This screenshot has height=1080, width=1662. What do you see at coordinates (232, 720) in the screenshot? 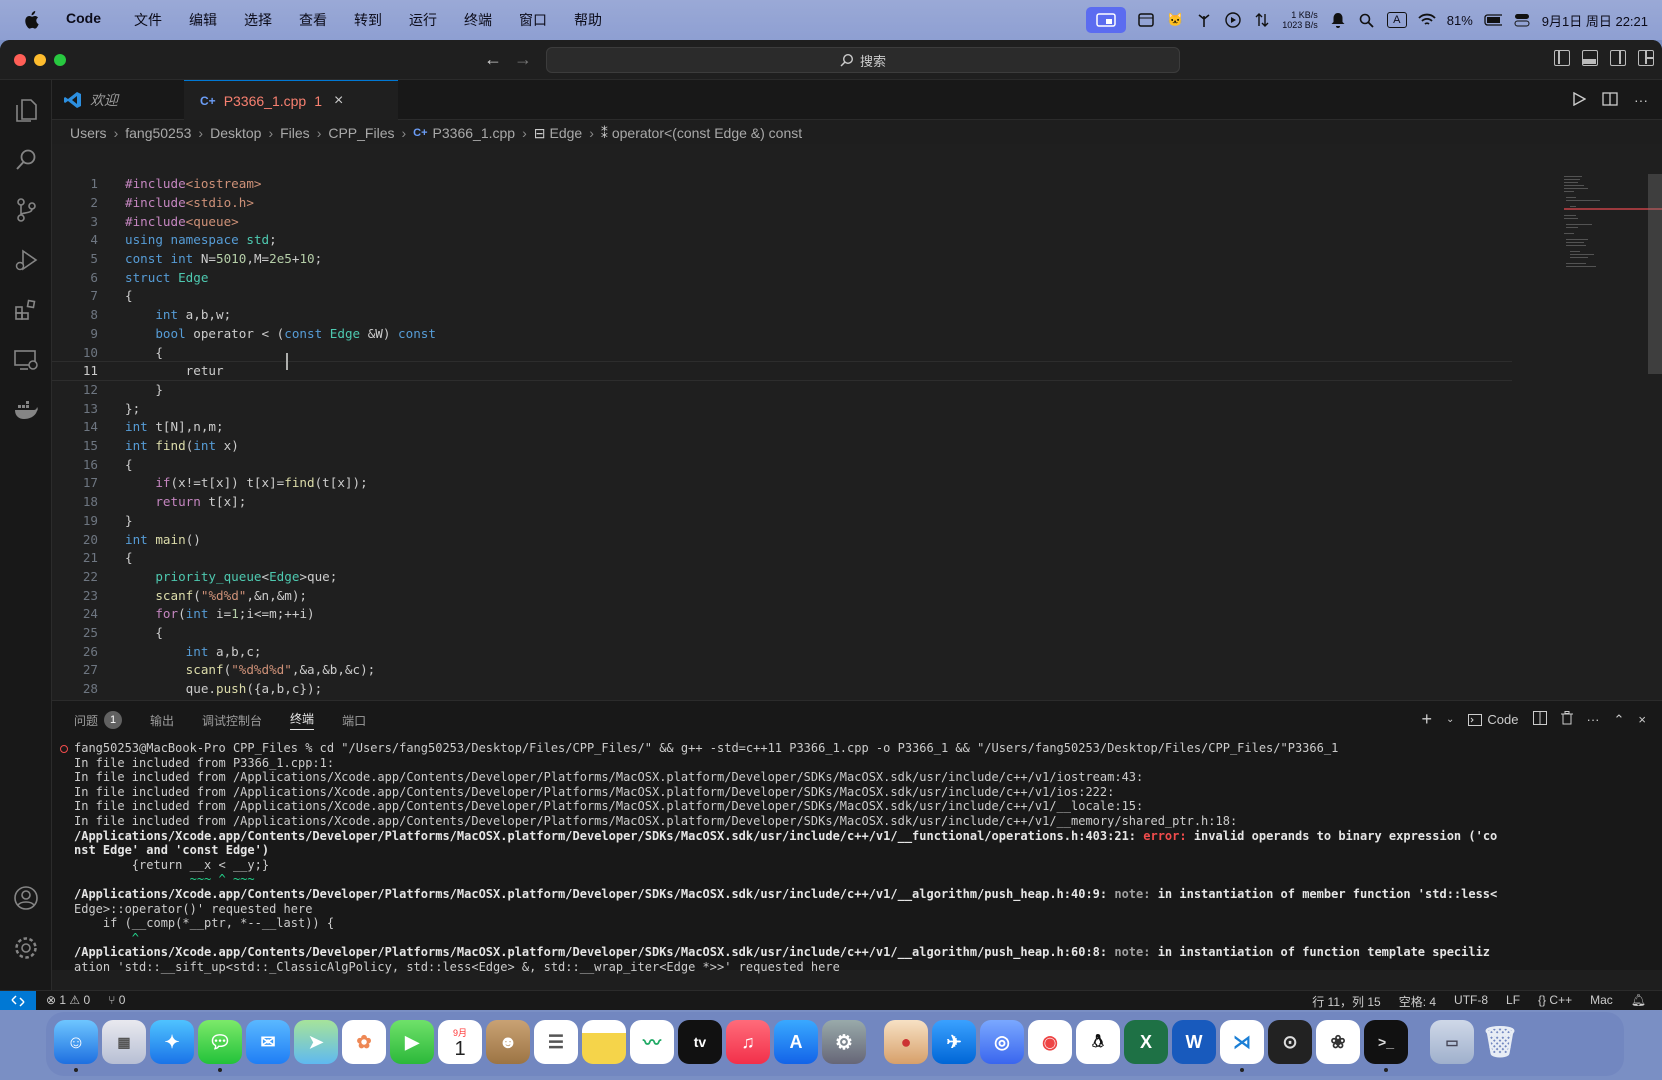
I see `tab-debug-console: 调试控制台` at bounding box center [232, 720].